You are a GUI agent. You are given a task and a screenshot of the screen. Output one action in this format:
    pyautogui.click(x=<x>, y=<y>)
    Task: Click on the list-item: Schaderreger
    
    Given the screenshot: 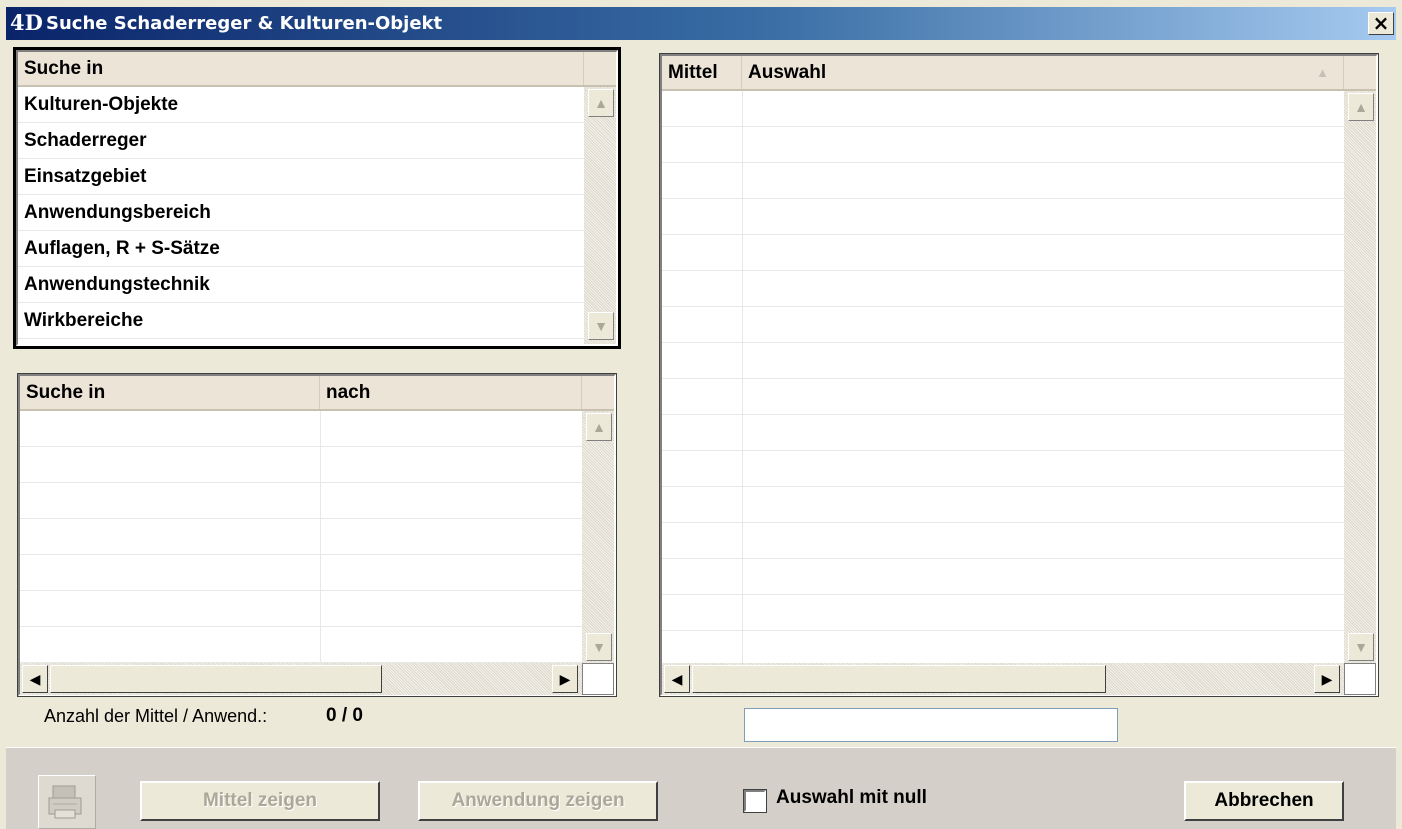 What is the action you would take?
    pyautogui.click(x=301, y=141)
    